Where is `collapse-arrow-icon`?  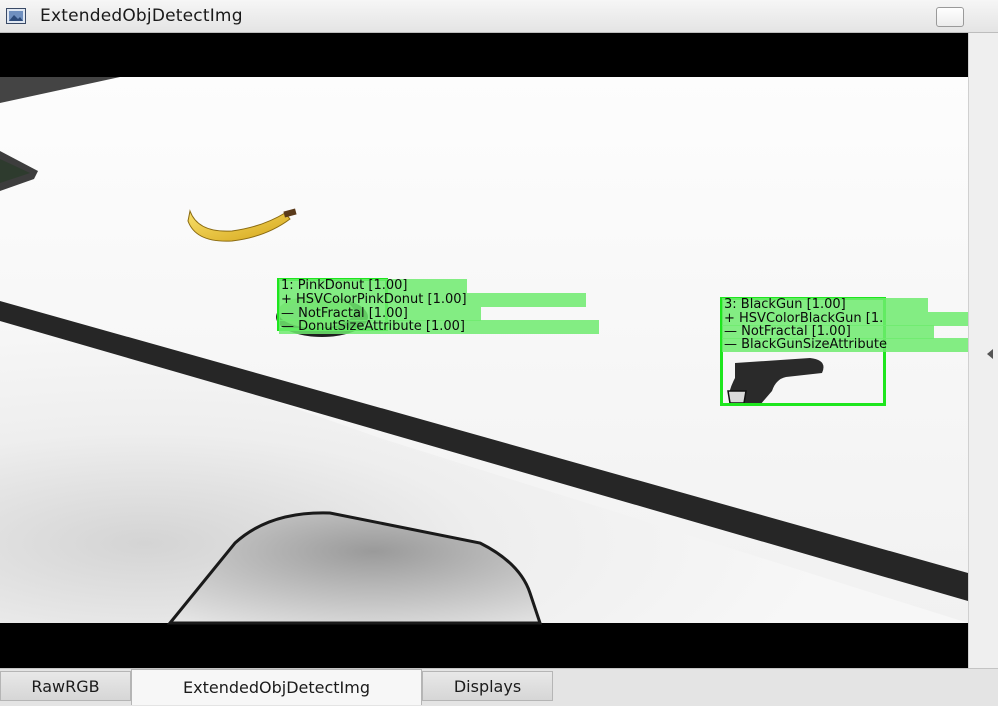 collapse-arrow-icon is located at coordinates (990, 354).